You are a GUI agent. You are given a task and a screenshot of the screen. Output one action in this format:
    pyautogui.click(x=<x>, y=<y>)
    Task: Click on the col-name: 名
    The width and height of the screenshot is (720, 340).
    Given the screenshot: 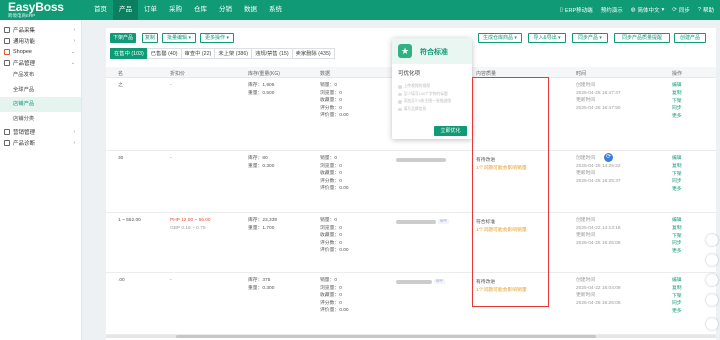 What is the action you would take?
    pyautogui.click(x=121, y=74)
    